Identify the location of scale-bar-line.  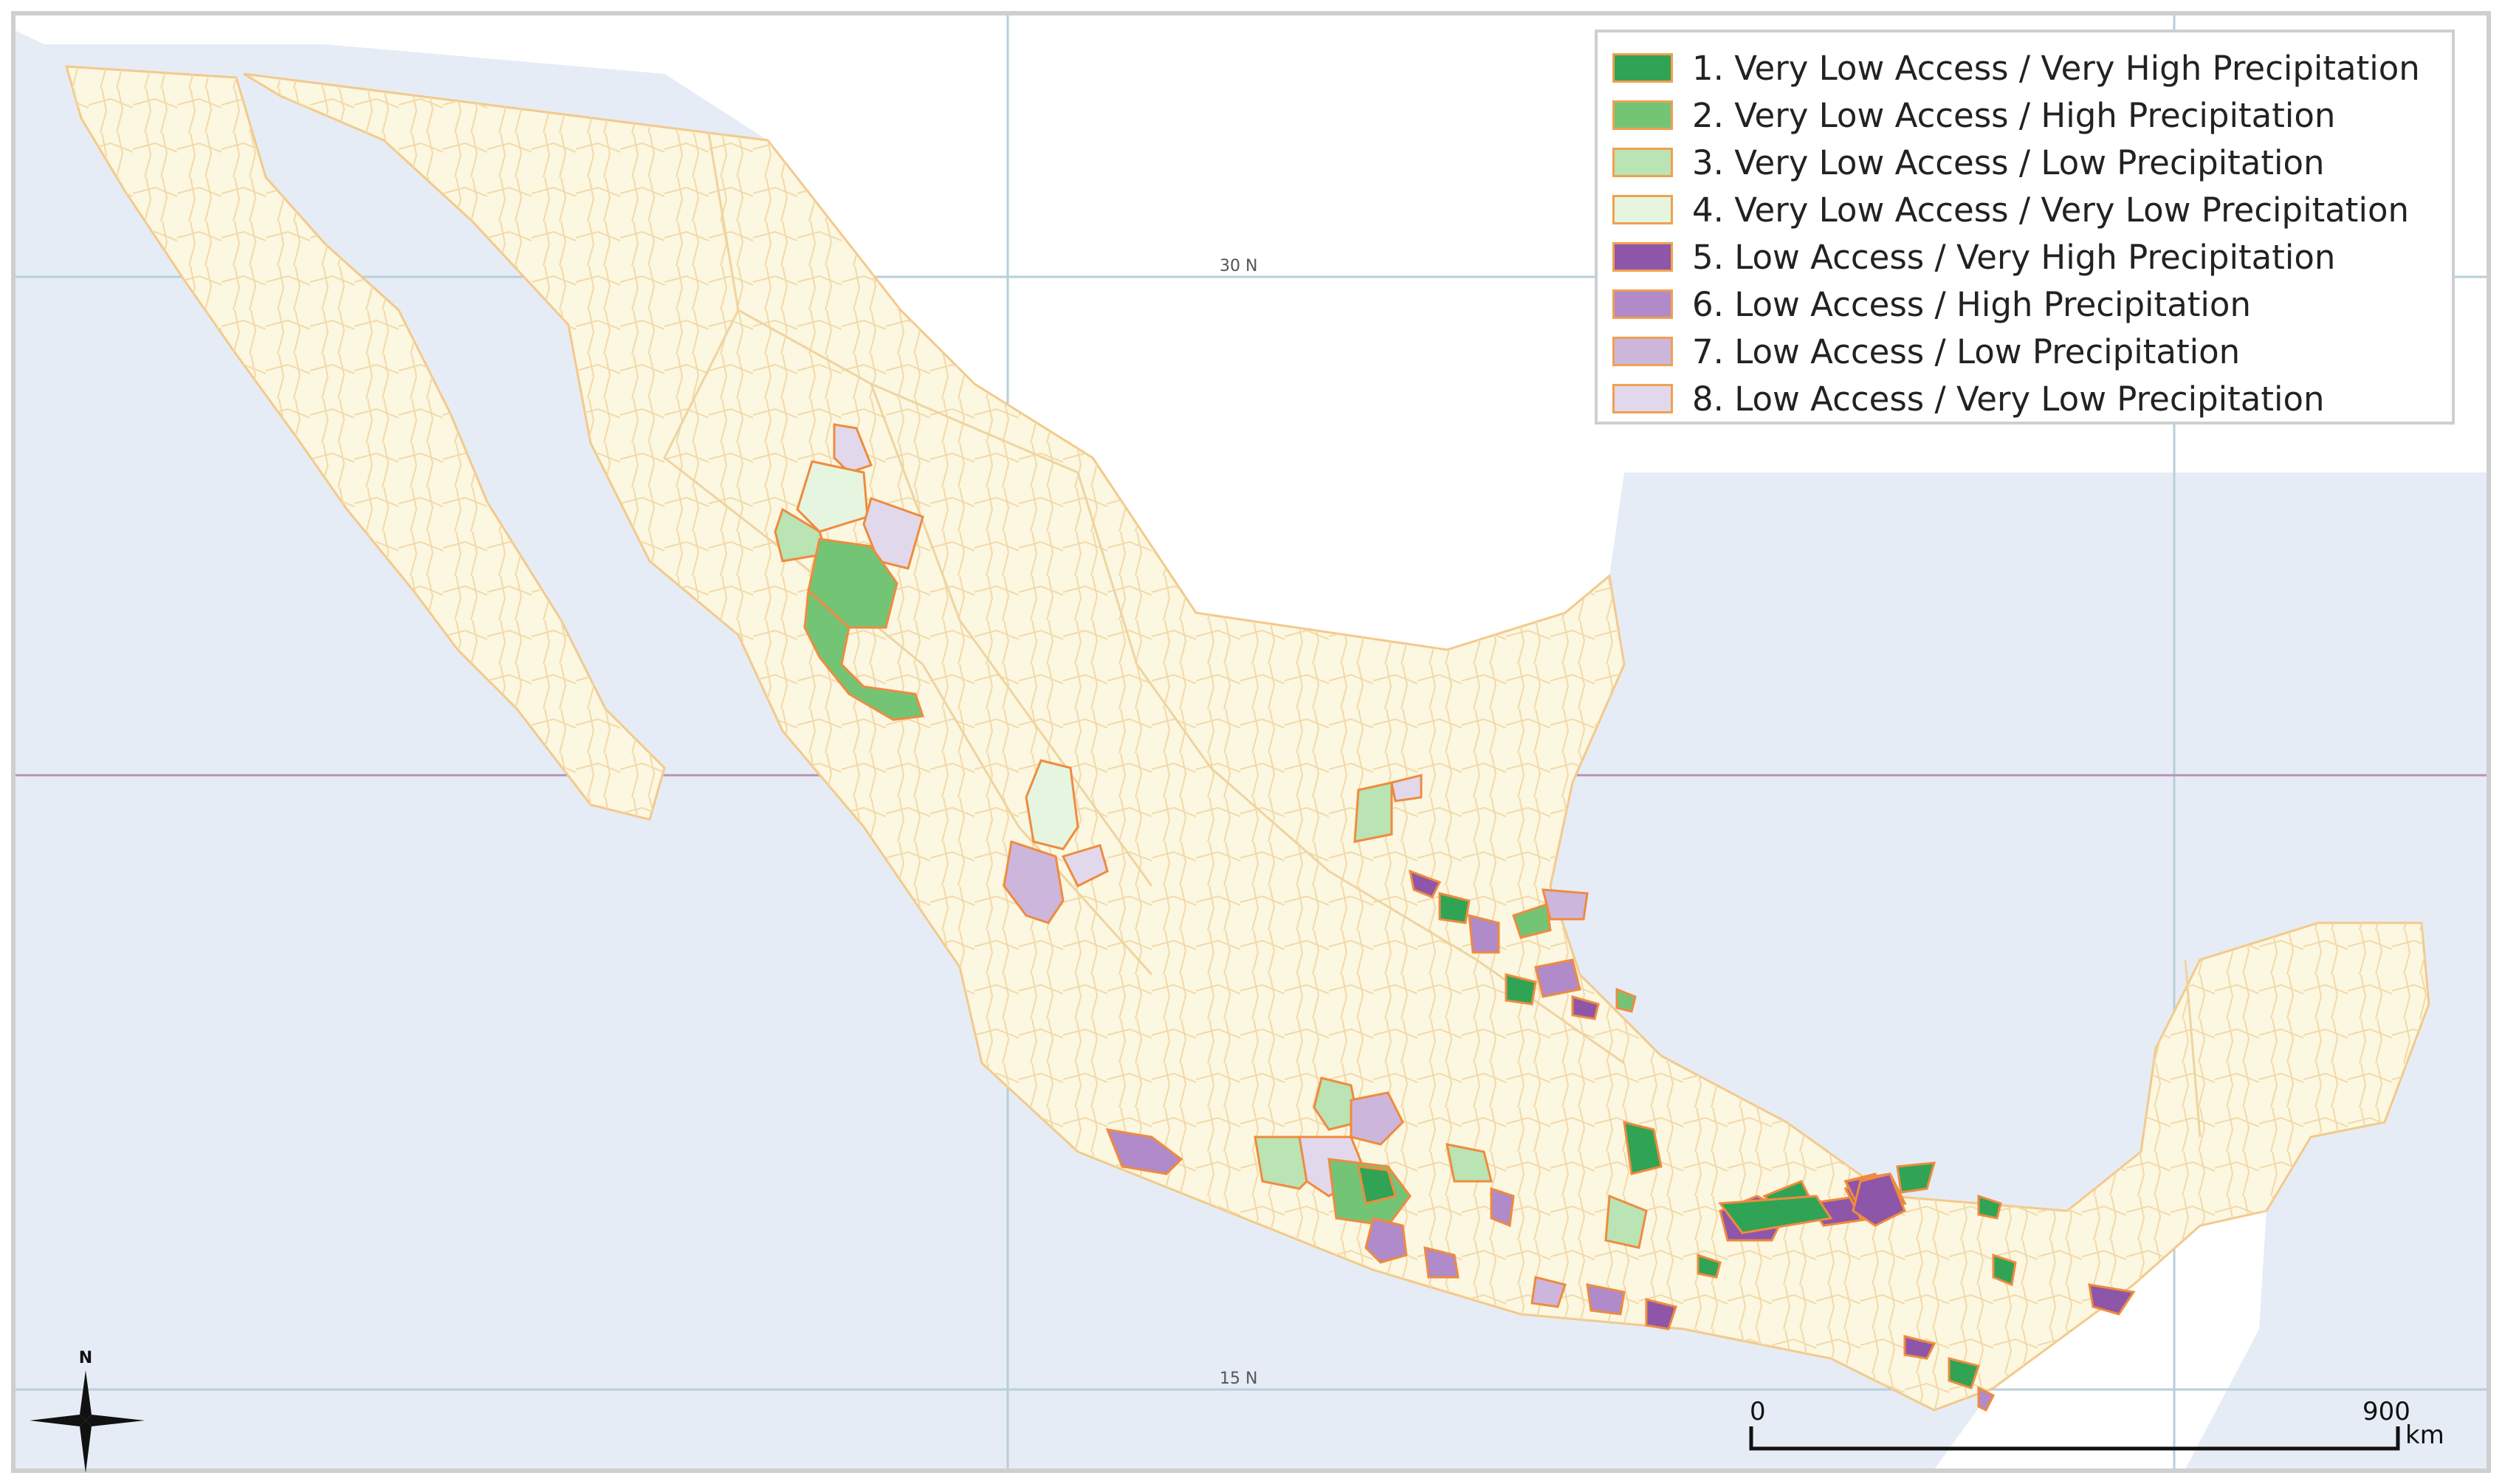
(2074, 1438).